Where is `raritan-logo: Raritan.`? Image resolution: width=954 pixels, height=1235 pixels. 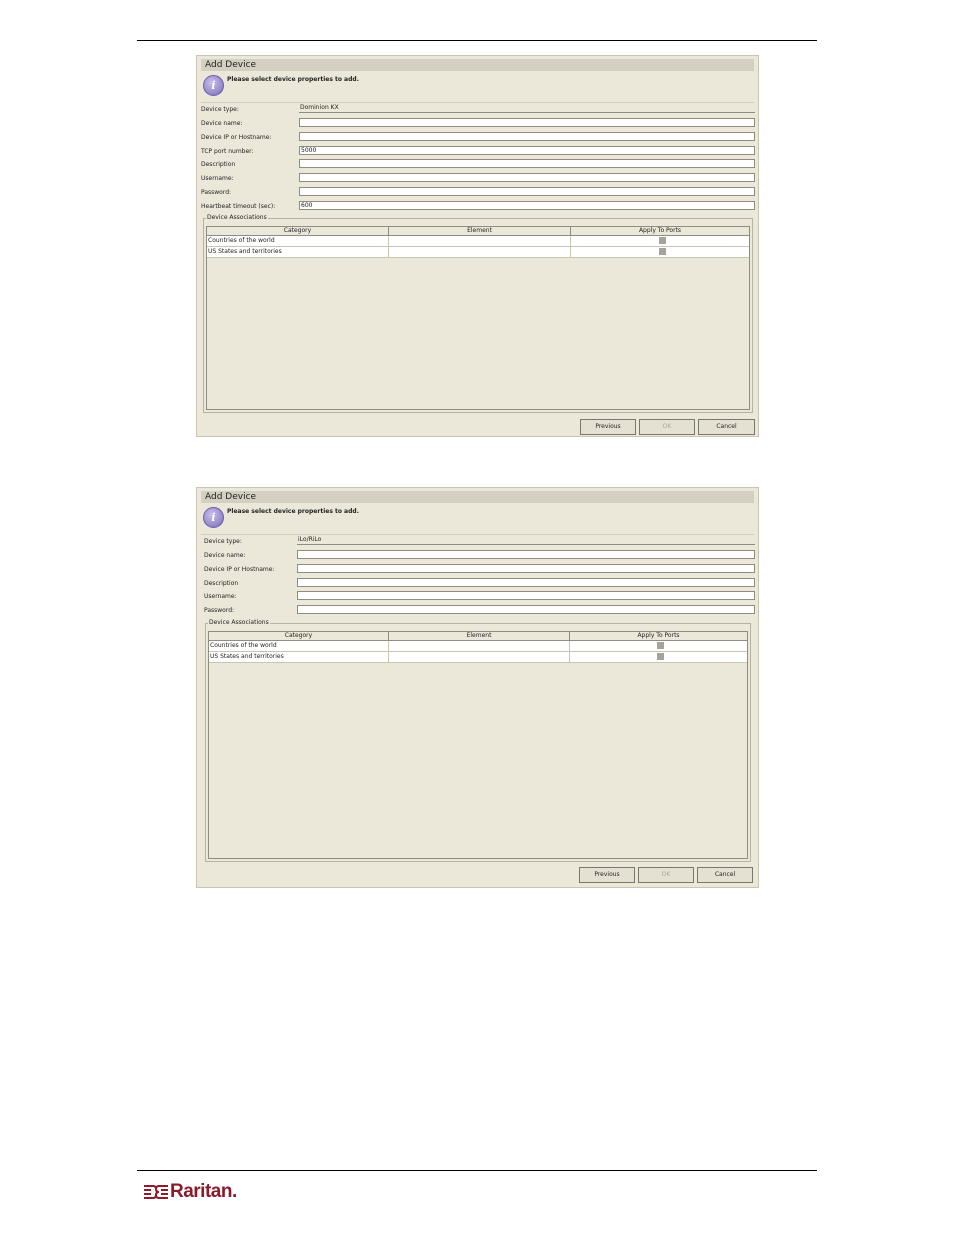
raritan-logo: Raritan. is located at coordinates (198, 1192).